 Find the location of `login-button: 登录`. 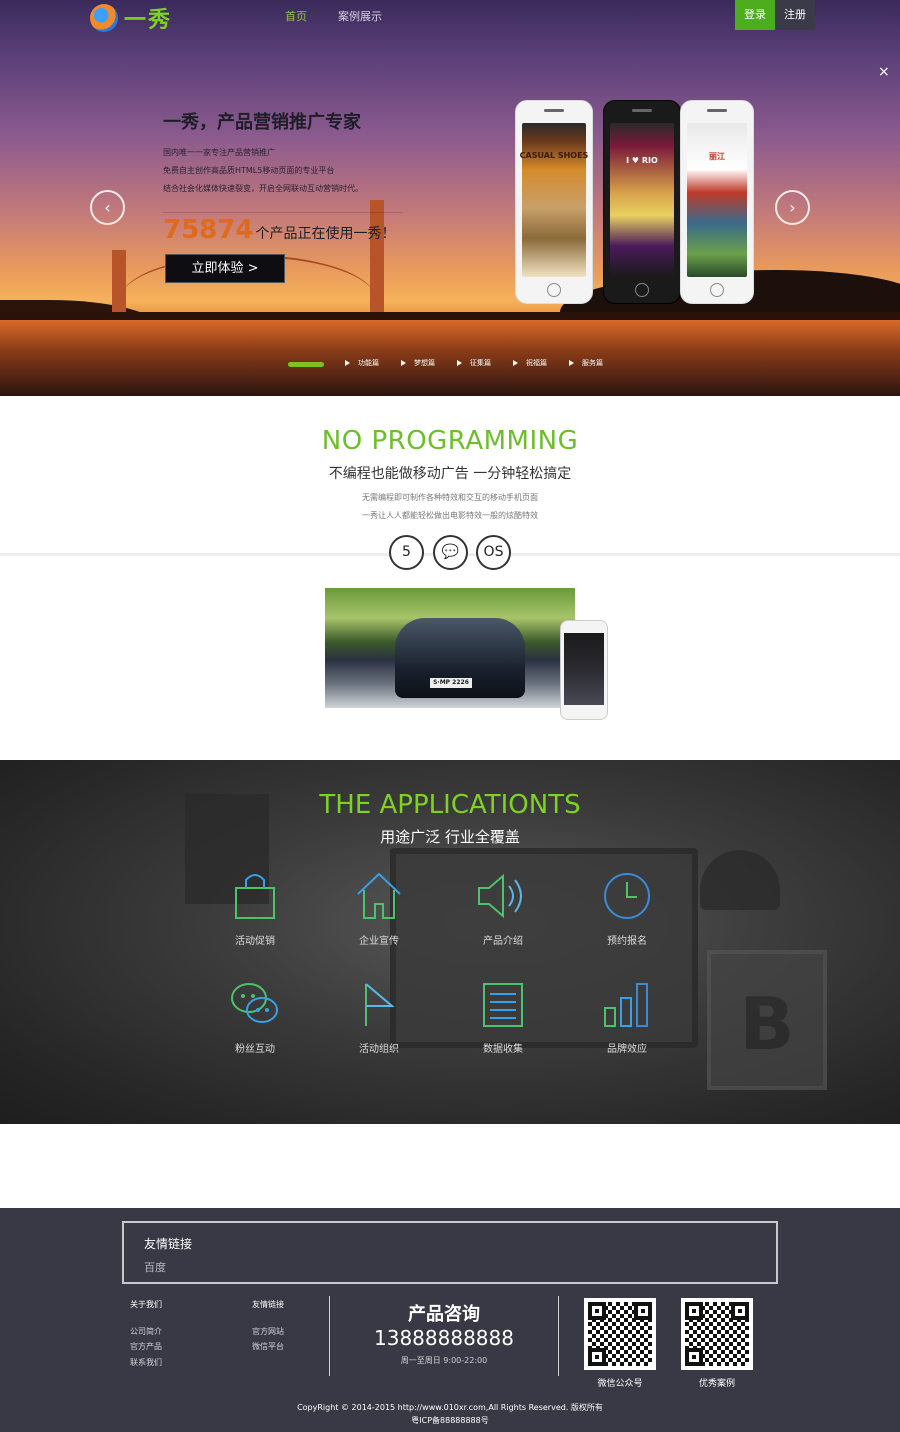

login-button: 登录 is located at coordinates (755, 15).